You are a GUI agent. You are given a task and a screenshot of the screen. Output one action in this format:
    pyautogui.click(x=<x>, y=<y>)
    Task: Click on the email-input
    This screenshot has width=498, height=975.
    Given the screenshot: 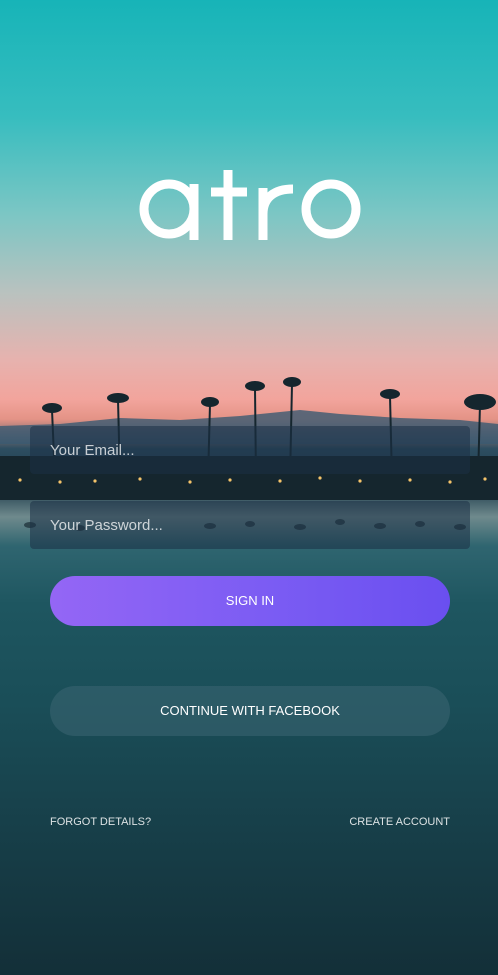 What is the action you would take?
    pyautogui.click(x=250, y=450)
    